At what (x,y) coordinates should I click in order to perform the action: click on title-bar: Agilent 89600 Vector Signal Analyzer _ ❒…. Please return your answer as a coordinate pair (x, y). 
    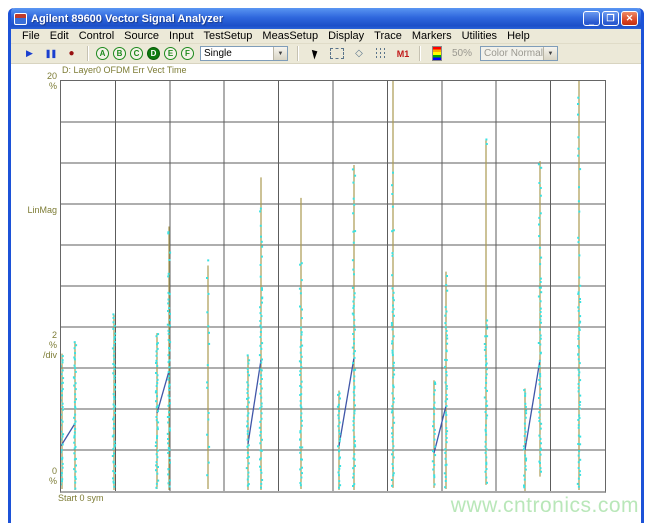
    Looking at the image, I should click on (326, 18).